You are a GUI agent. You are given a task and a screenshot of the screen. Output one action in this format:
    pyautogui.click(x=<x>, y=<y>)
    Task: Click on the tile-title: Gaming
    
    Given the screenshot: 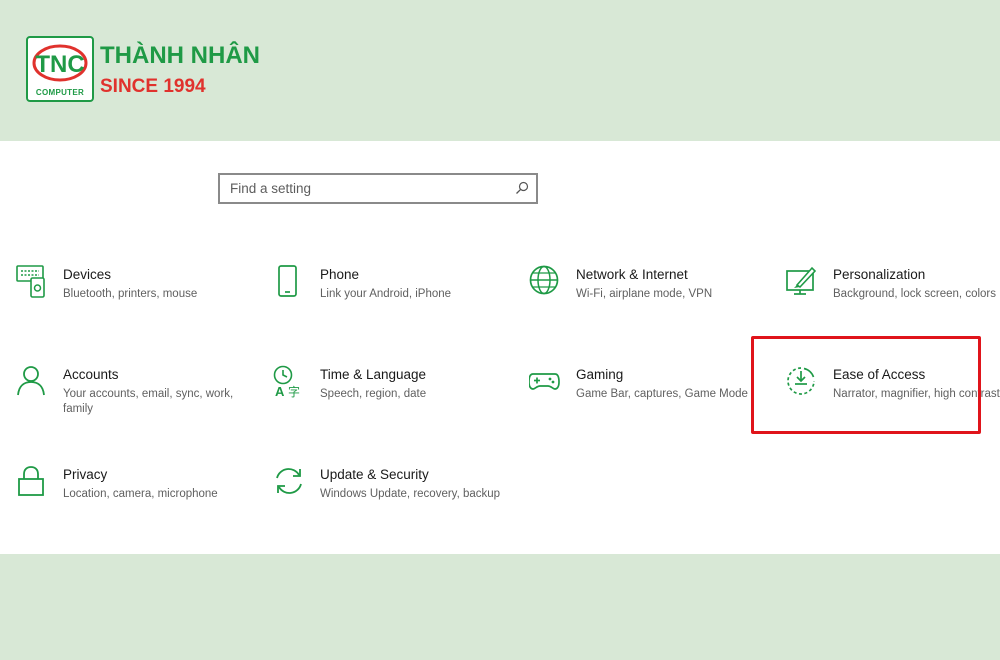 What is the action you would take?
    pyautogui.click(x=600, y=374)
    